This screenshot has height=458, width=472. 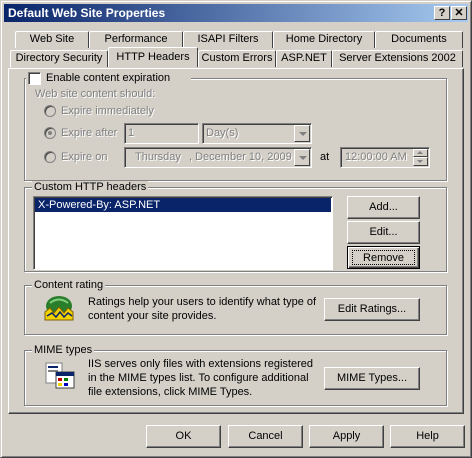 What do you see at coordinates (136, 39) in the screenshot?
I see `tab-performance: Performance` at bounding box center [136, 39].